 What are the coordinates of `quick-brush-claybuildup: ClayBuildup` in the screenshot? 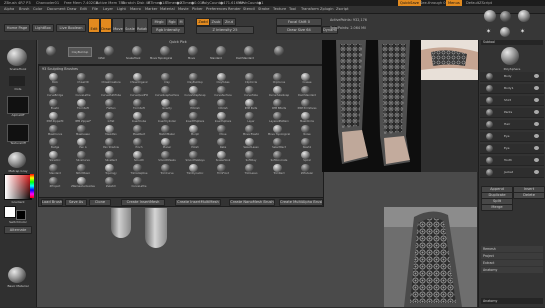 It's located at (80, 52).